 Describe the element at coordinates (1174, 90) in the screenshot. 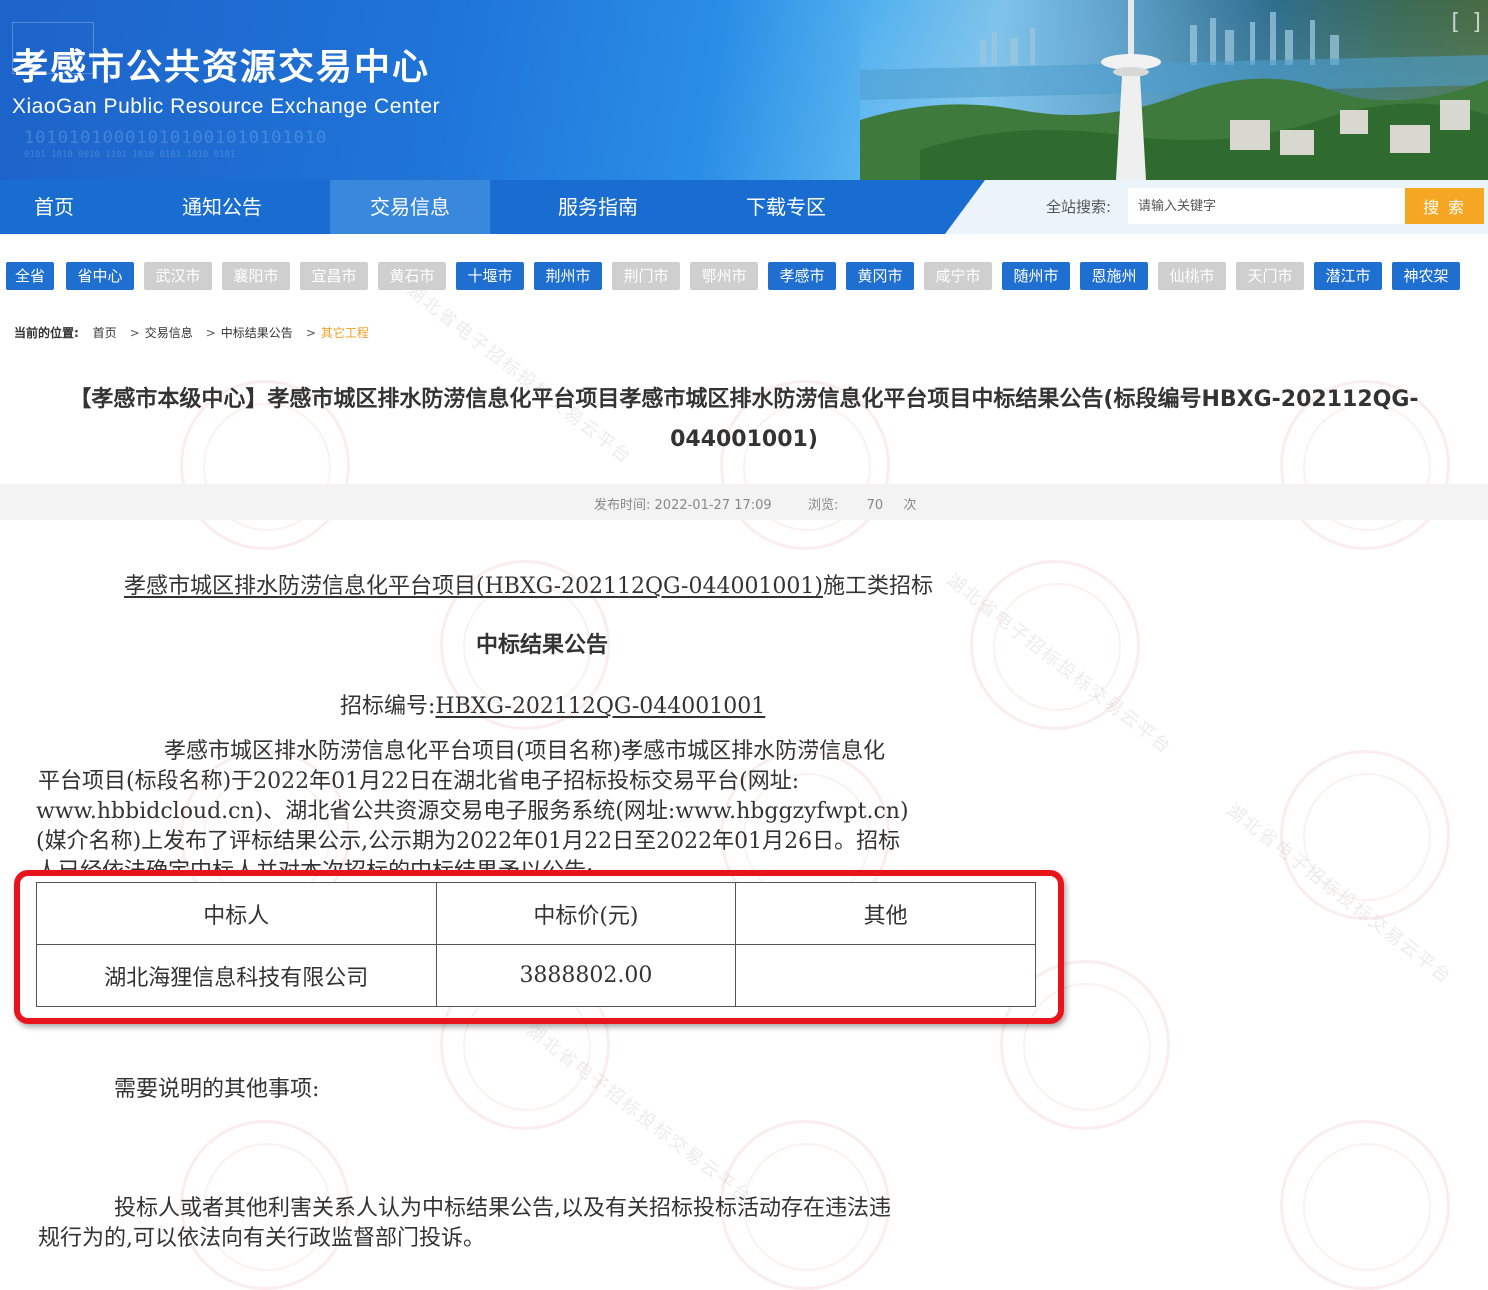

I see `city-skyline-image` at that location.